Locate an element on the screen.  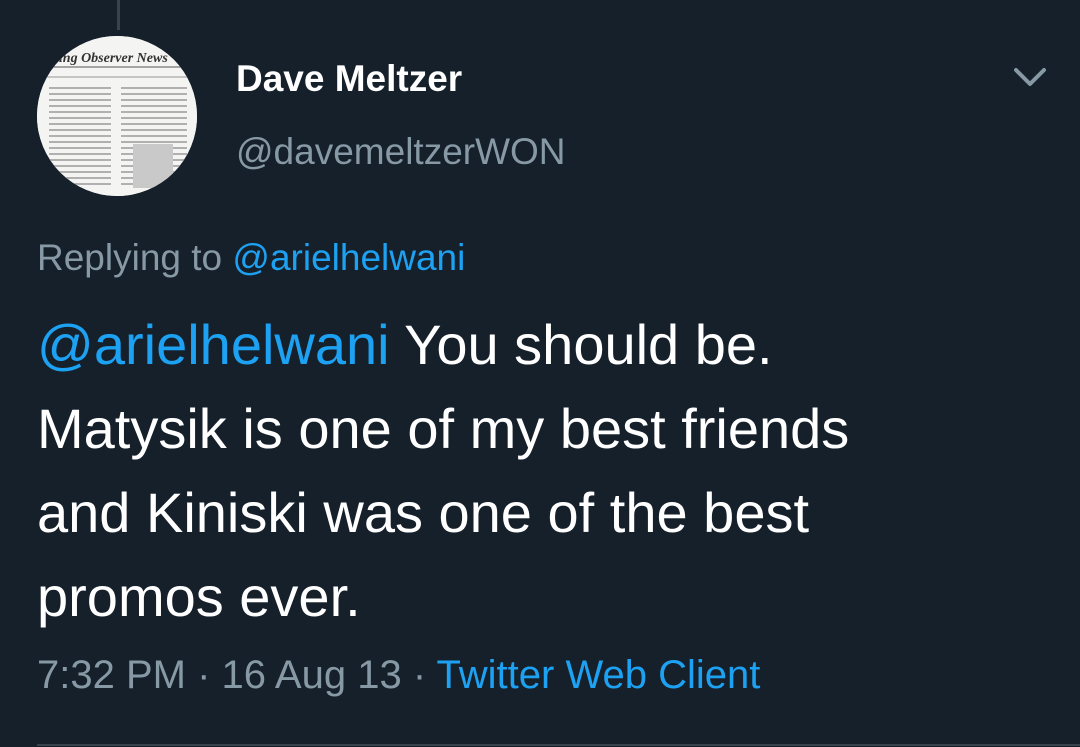
avatar-newspaper-image: ling Observer News is located at coordinates (117, 116).